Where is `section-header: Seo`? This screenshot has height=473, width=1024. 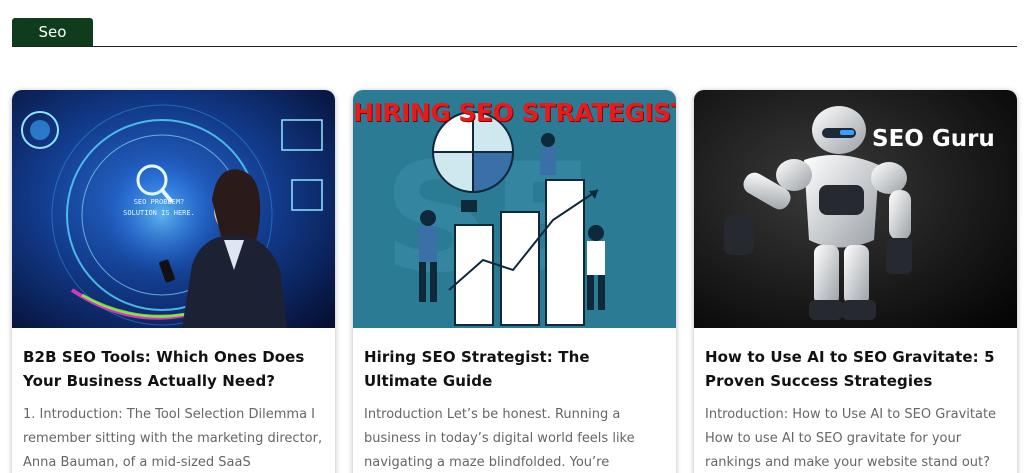
section-header: Seo is located at coordinates (514, 32).